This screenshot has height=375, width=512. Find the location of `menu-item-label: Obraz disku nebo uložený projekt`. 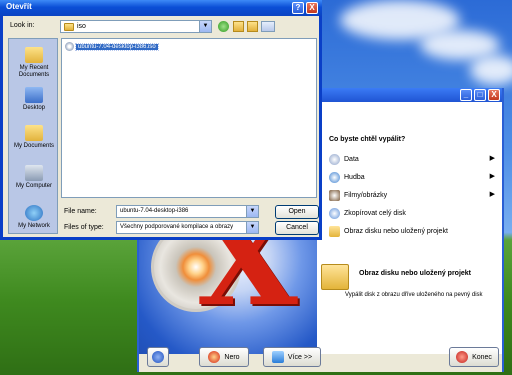

menu-item-label: Obraz disku nebo uložený projekt is located at coordinates (396, 231).